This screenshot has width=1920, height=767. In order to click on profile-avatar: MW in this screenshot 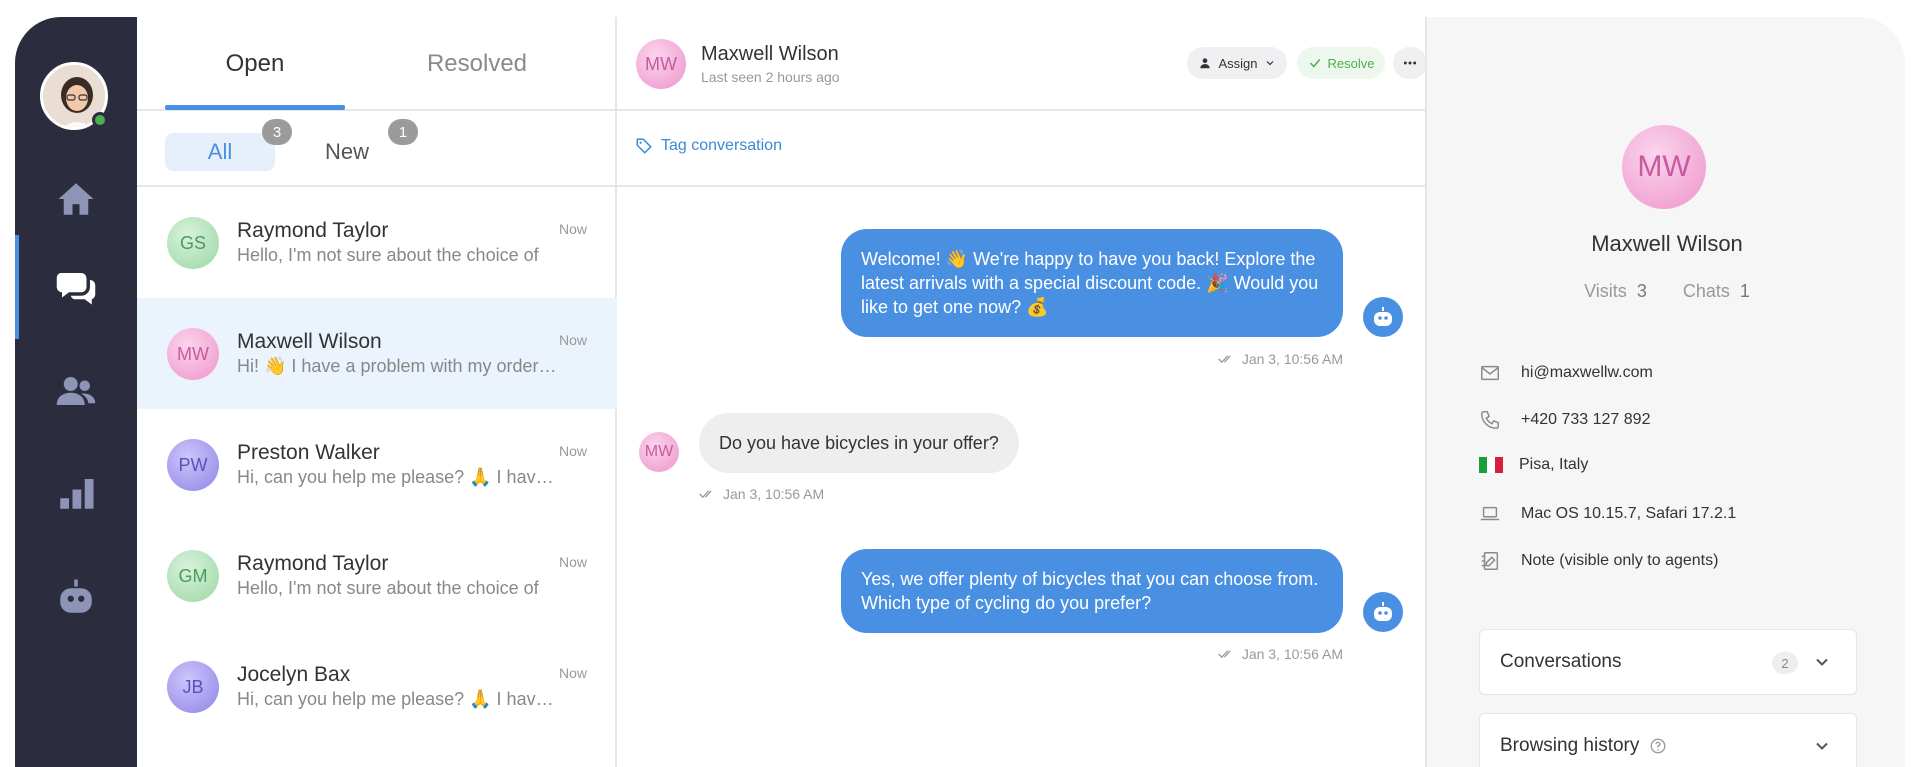, I will do `click(1664, 167)`.